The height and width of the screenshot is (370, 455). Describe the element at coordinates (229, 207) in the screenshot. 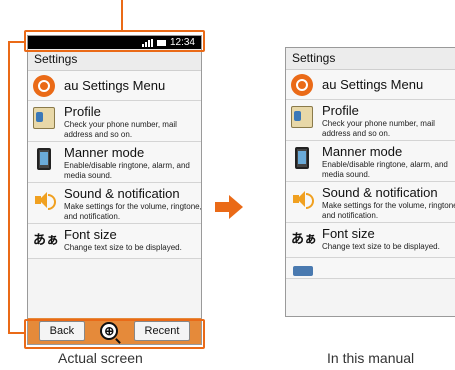

I see `arrow-right-icon` at that location.